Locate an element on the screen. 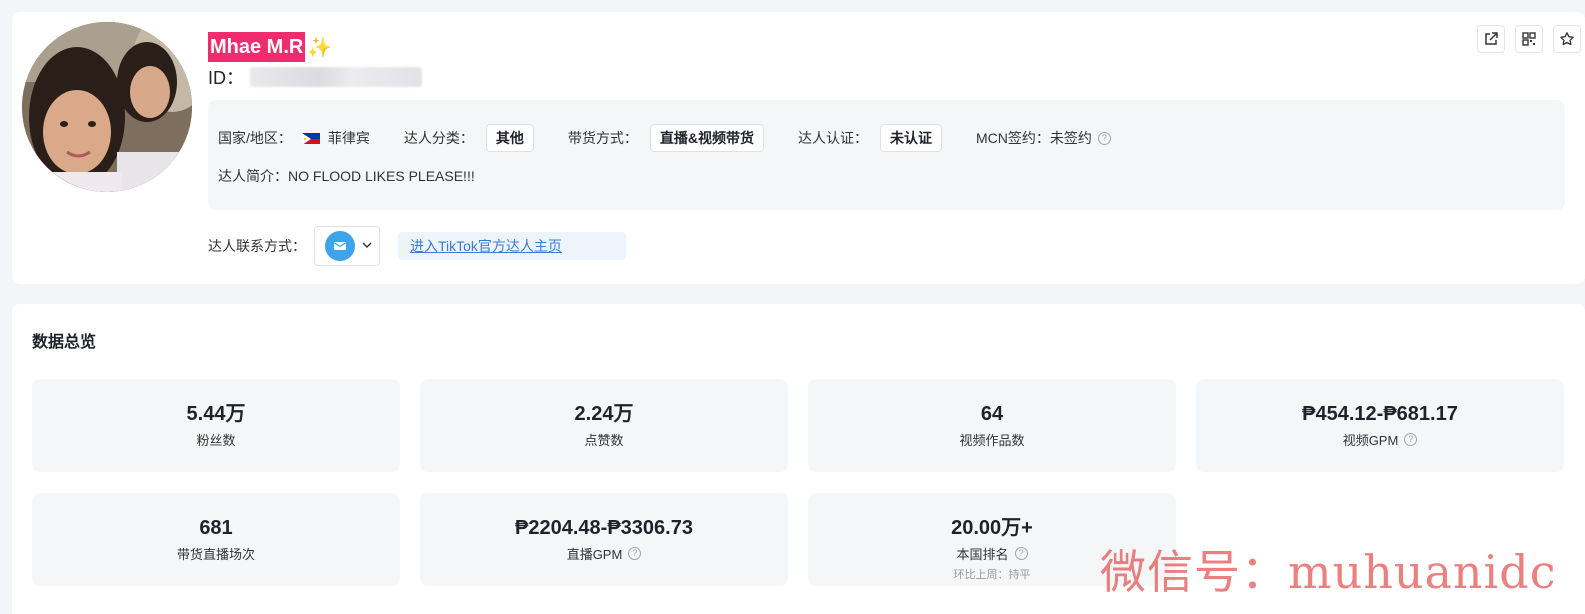 The width and height of the screenshot is (1585, 614). stat-label: 视频作品数 is located at coordinates (992, 440).